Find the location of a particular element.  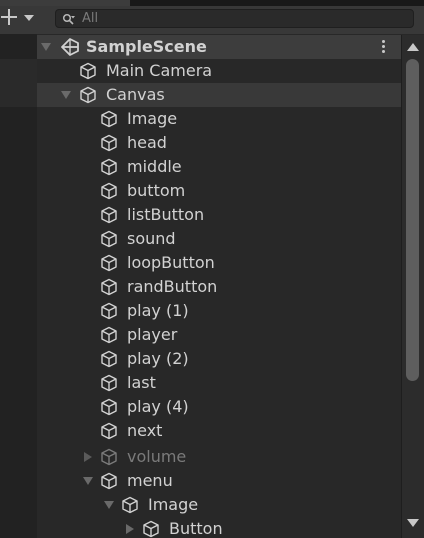

unity-scene-icon is located at coordinates (70, 47).